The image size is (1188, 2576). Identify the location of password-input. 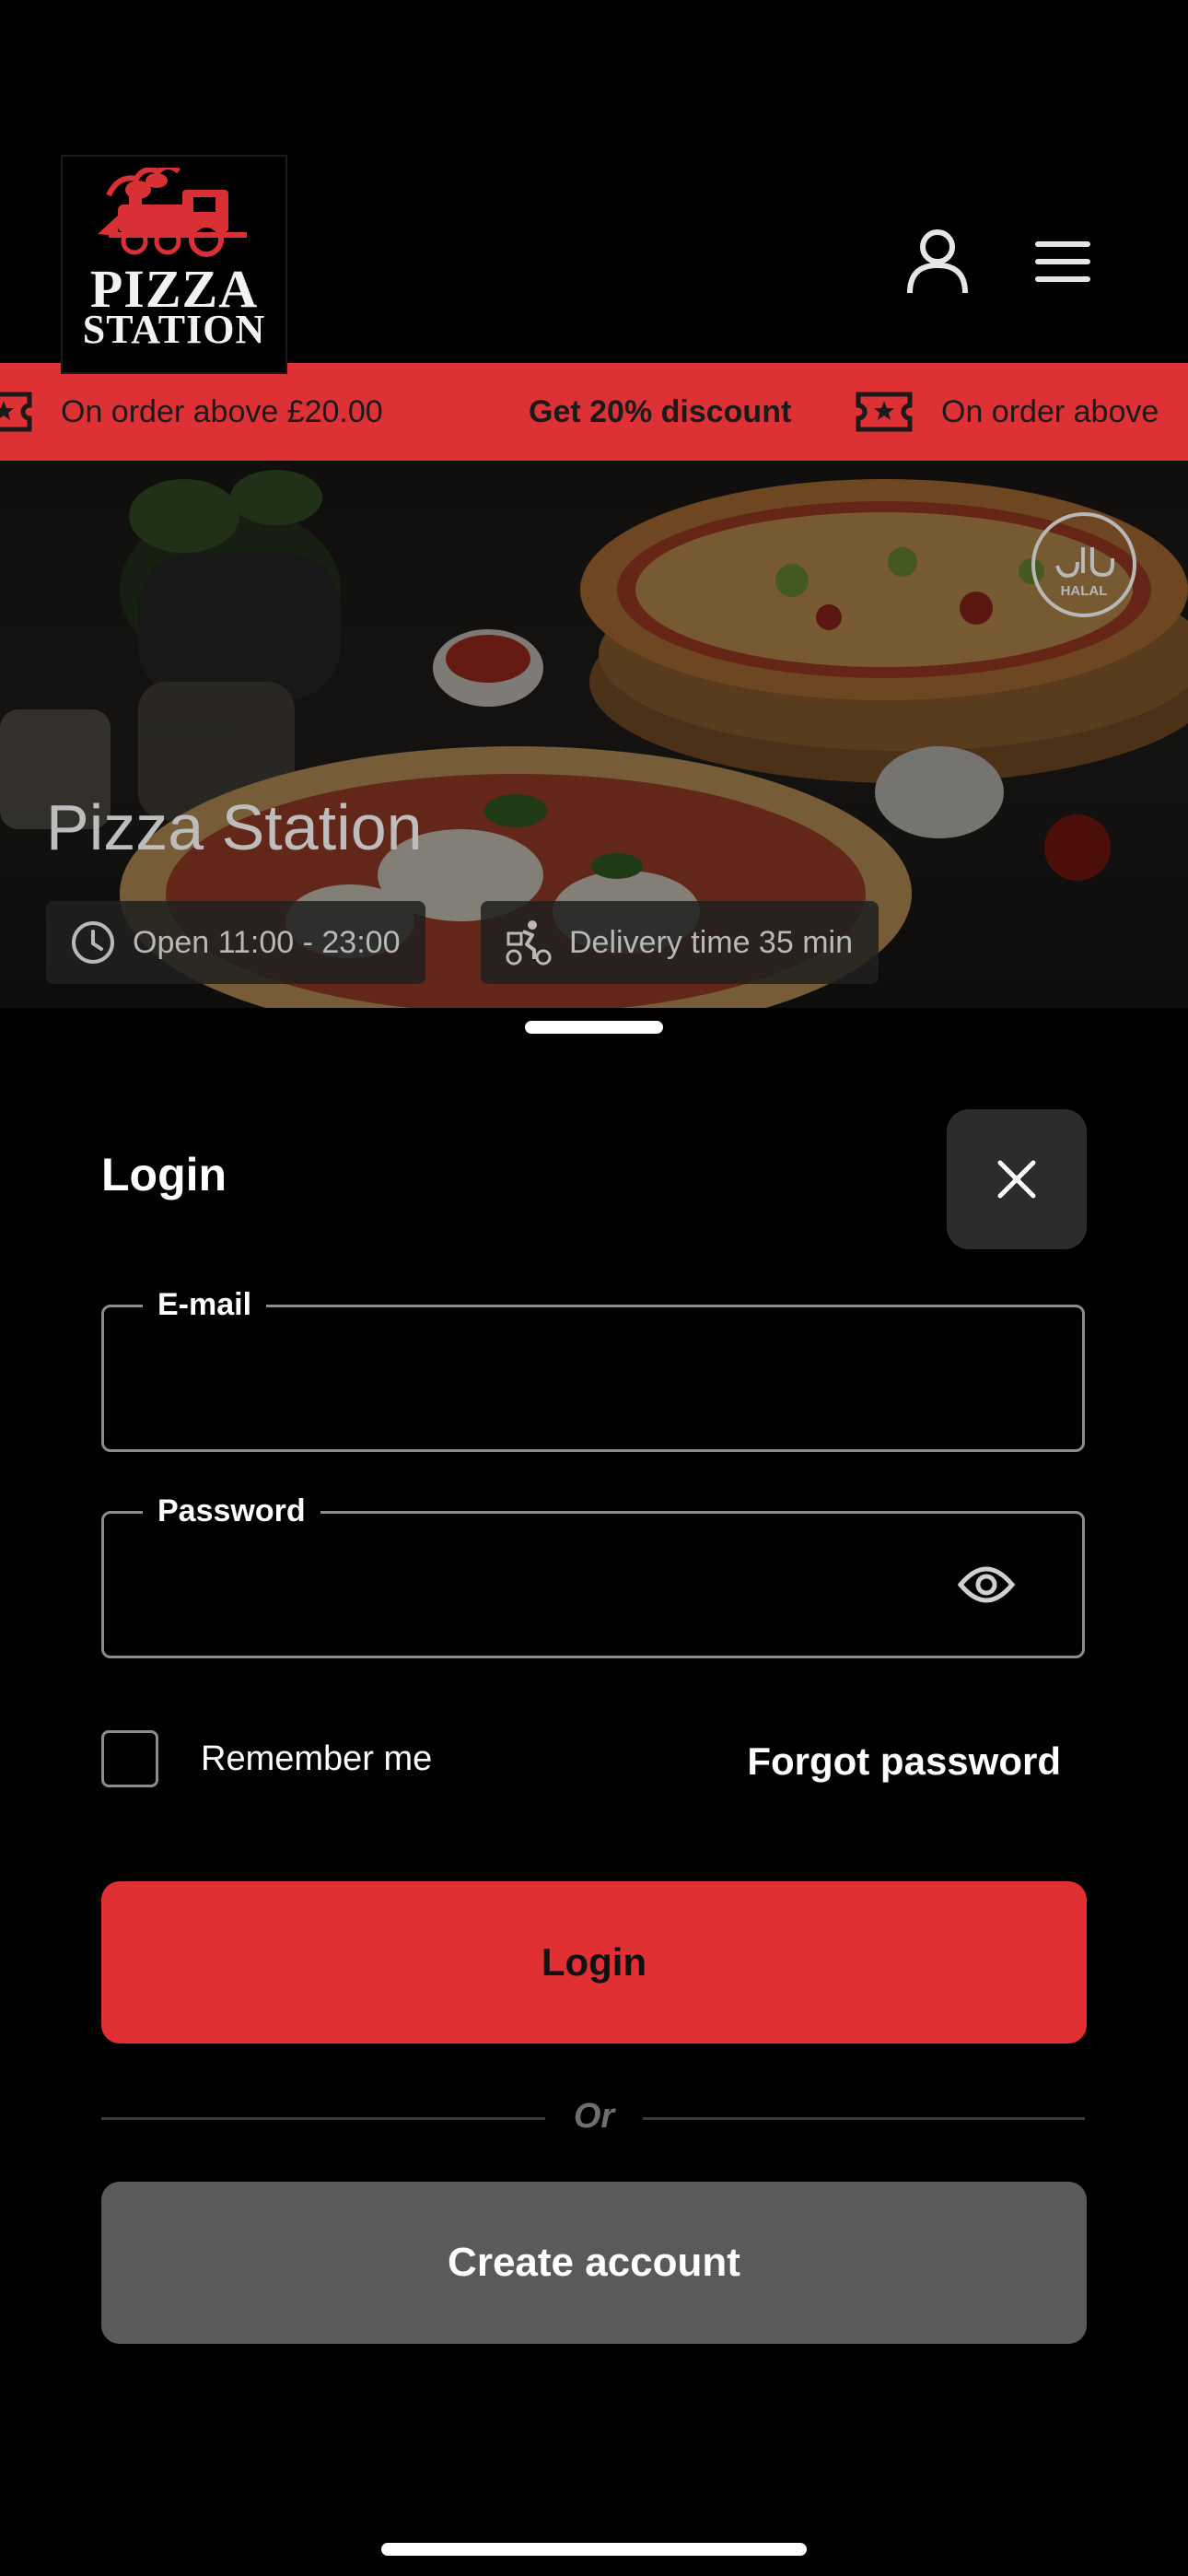
(593, 1585).